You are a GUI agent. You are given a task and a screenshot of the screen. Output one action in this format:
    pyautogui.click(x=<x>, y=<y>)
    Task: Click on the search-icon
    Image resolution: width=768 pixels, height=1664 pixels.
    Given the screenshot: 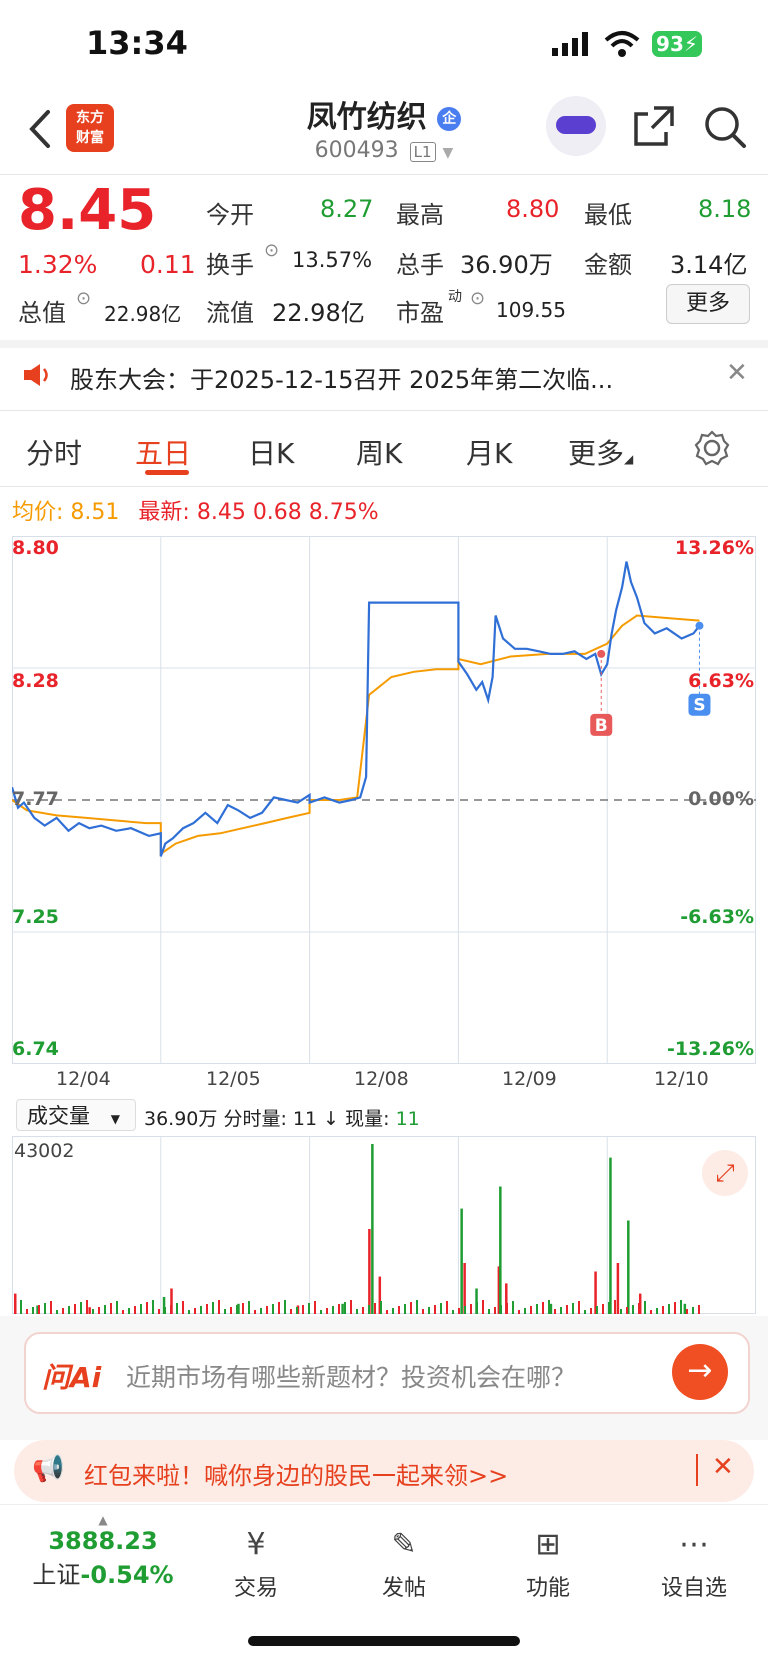 What is the action you would take?
    pyautogui.click(x=725, y=127)
    